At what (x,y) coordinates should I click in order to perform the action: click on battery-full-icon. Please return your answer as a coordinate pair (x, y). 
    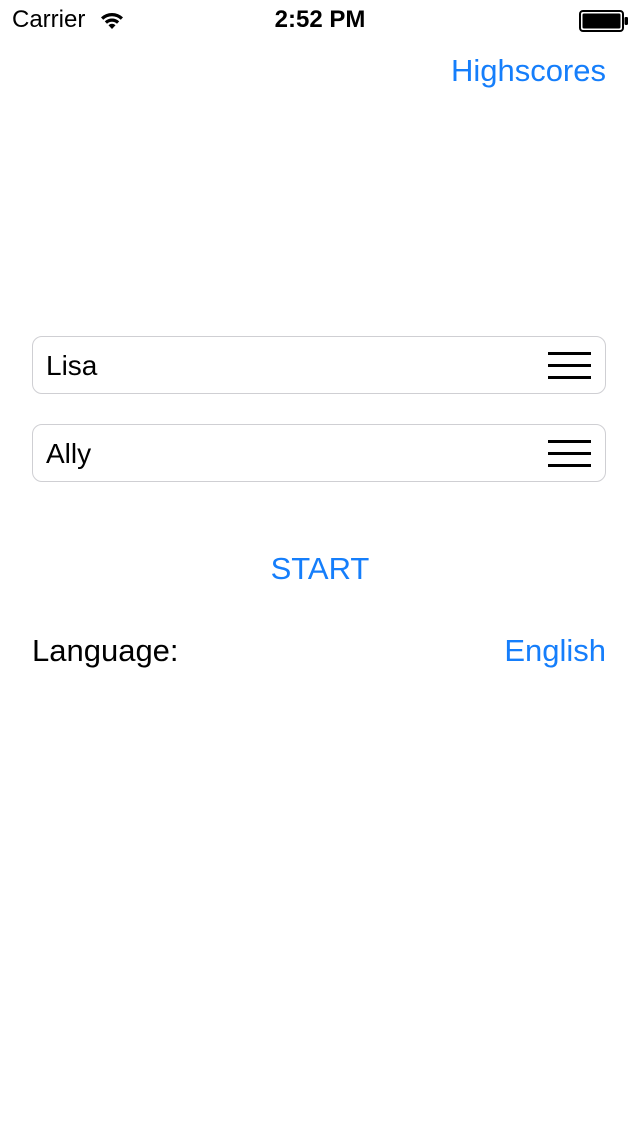
    Looking at the image, I should click on (603, 21).